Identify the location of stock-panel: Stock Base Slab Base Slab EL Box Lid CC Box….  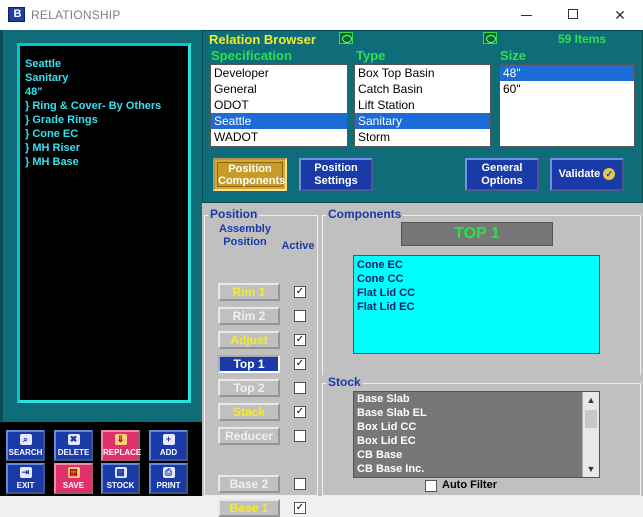
(481, 435).